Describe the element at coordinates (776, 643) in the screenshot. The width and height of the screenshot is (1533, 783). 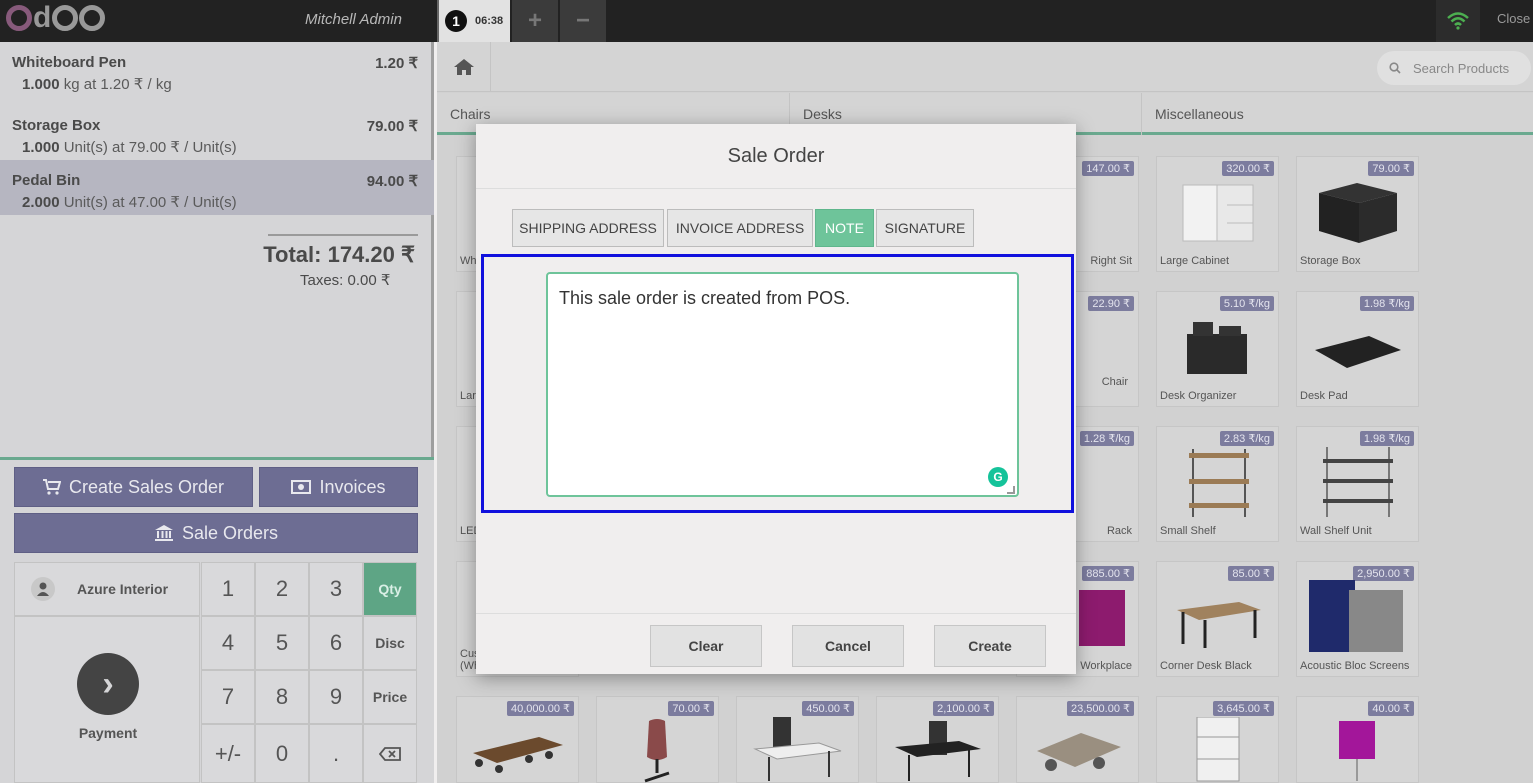
I see `dialog-footer: Clear Cancel Create` at that location.